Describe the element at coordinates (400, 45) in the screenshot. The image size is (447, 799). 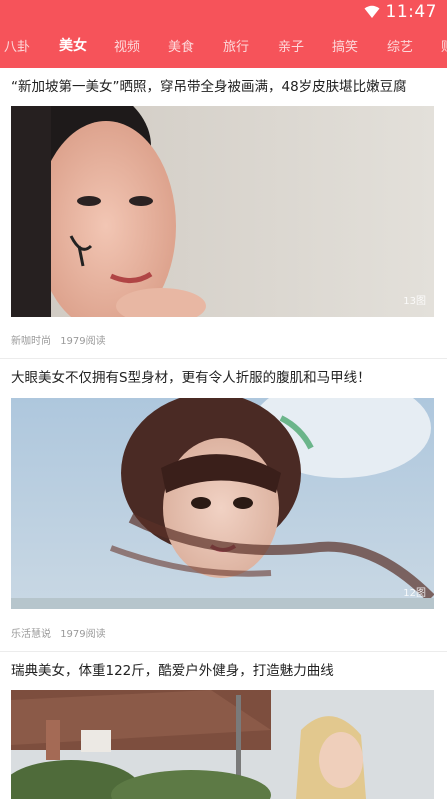
I see `tab-variety: 综艺` at that location.